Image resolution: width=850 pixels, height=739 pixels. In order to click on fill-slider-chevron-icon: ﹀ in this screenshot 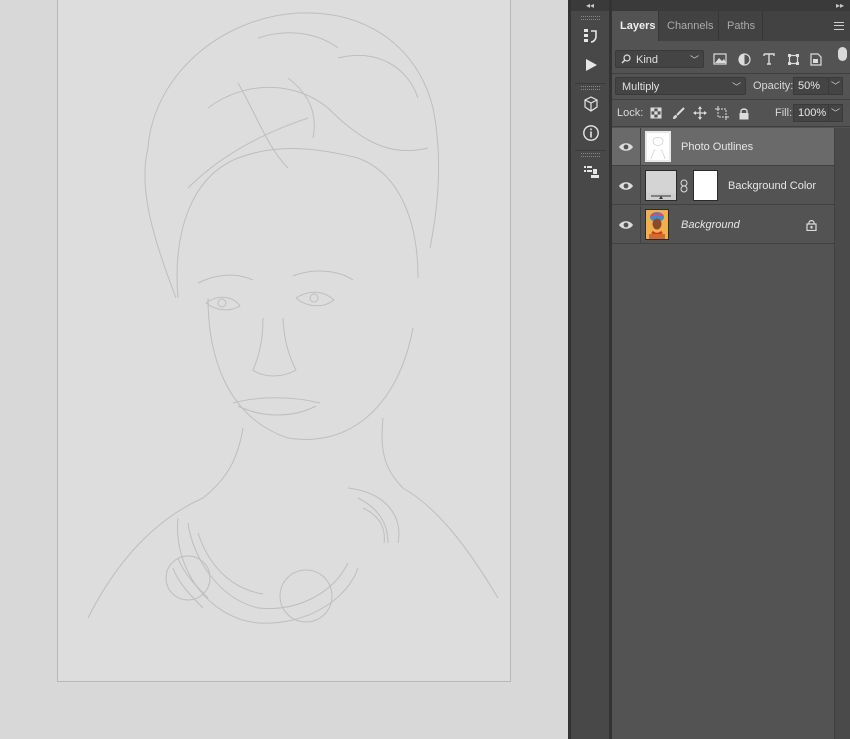, I will do `click(836, 113)`.